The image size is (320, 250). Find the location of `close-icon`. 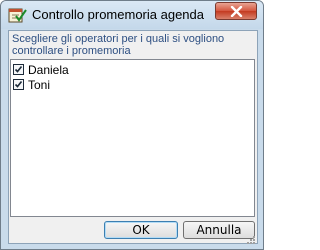

close-icon is located at coordinates (236, 11).